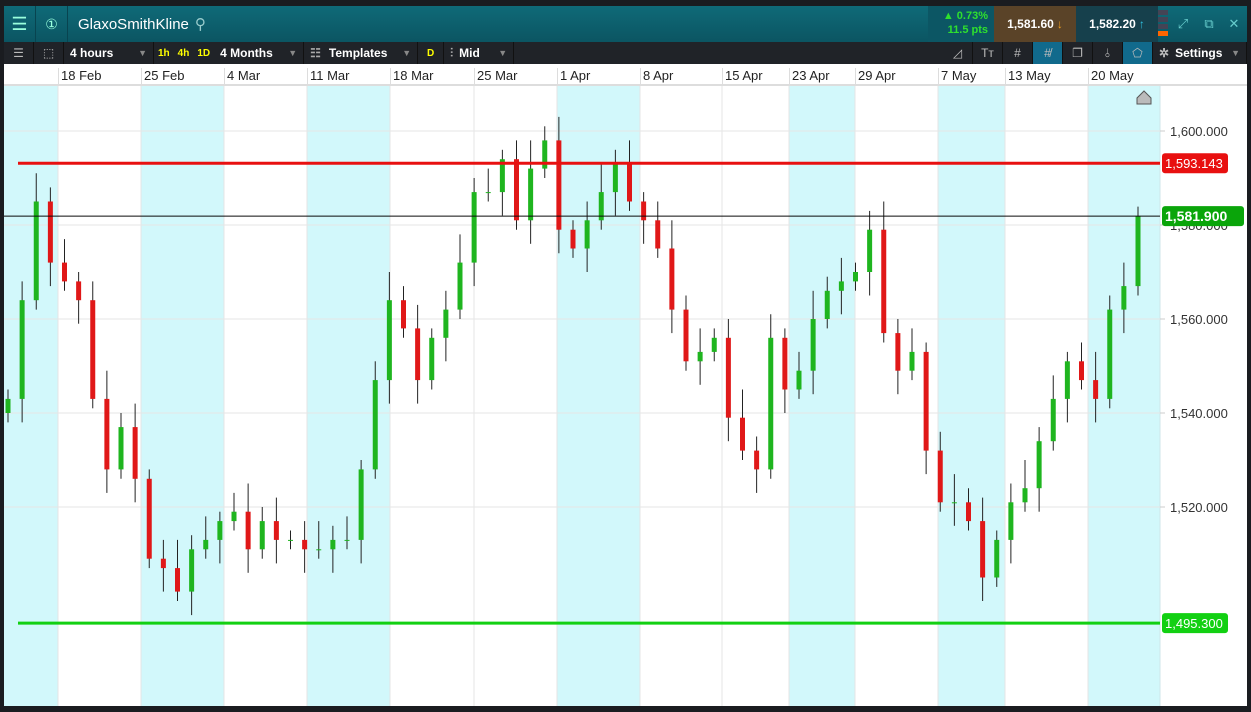 This screenshot has width=1251, height=712. Describe the element at coordinates (1199, 319) in the screenshot. I see `y-tick-label: 1,560.000` at that location.